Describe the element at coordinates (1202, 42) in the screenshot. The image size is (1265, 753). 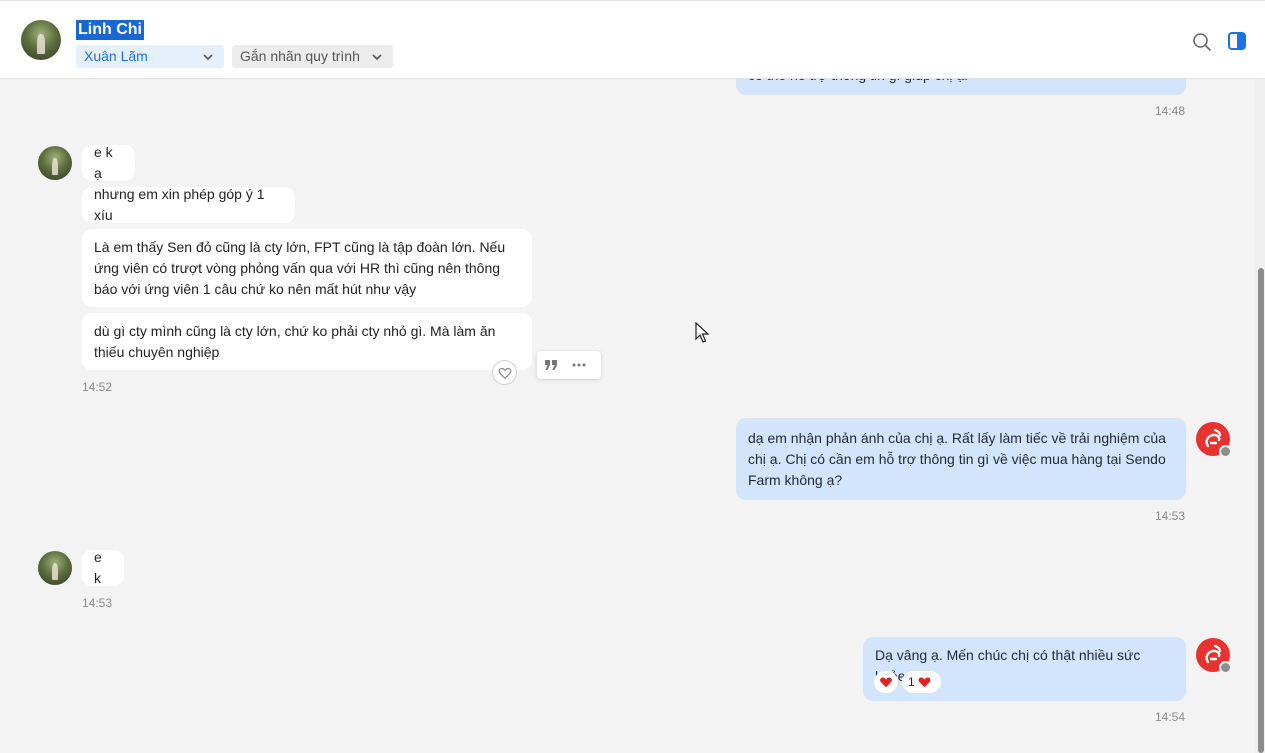
I see `search-icon` at that location.